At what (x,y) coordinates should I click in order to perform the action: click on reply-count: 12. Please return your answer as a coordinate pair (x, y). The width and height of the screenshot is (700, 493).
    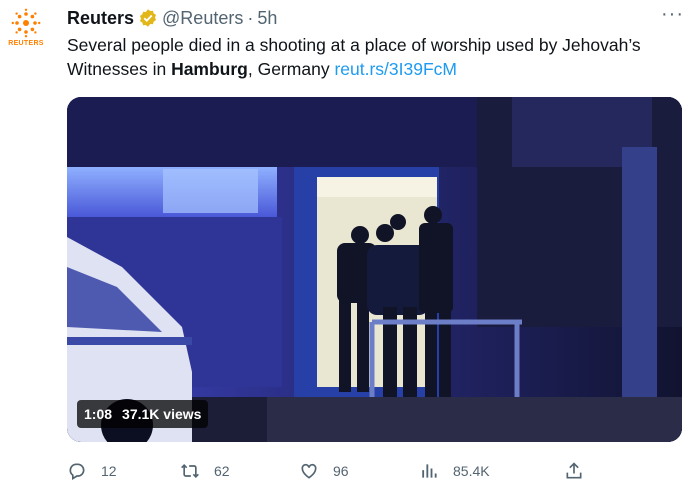
    Looking at the image, I should click on (109, 471).